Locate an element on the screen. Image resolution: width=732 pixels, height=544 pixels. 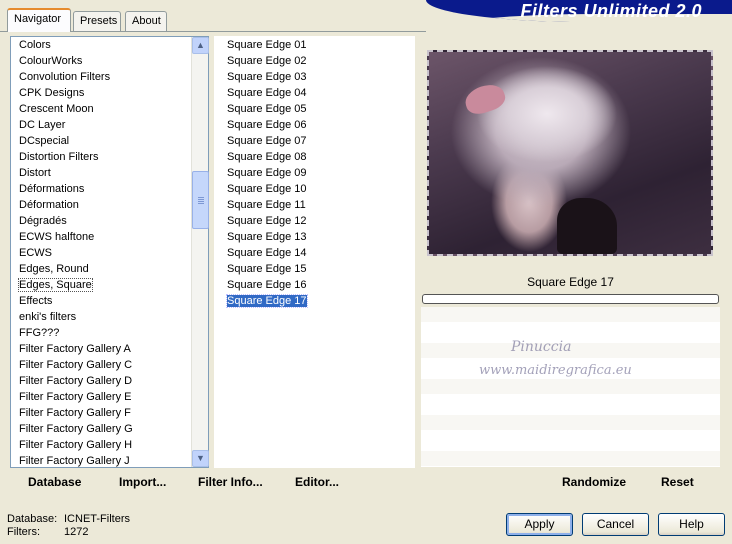
category-label: Crescent Moon is located at coordinates (56, 109).